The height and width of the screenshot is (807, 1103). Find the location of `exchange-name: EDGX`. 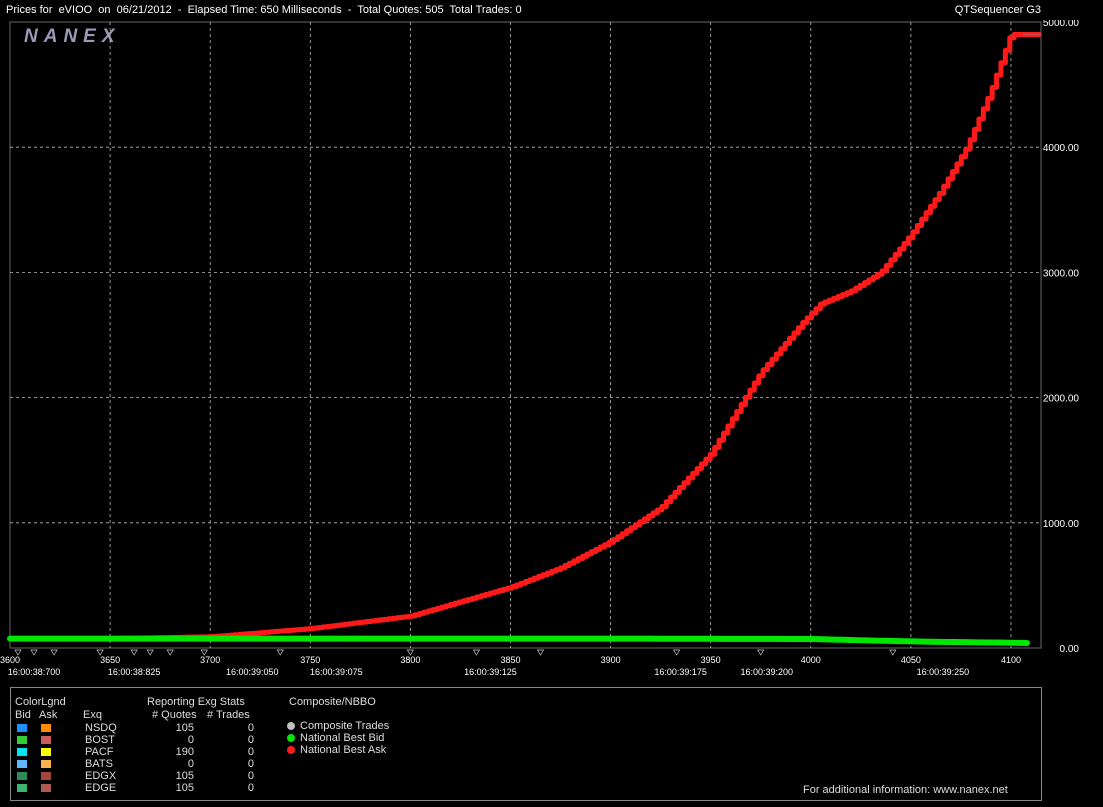

exchange-name: EDGX is located at coordinates (101, 776).